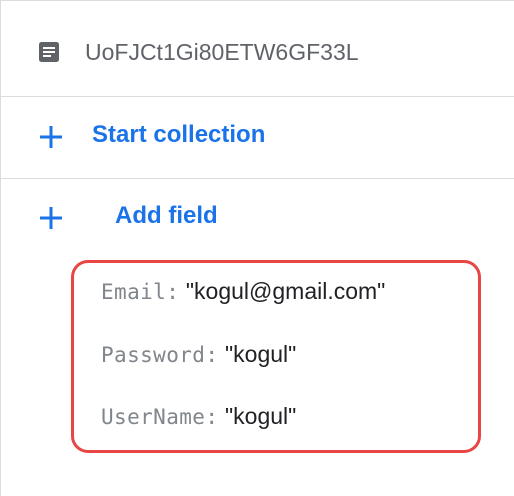  Describe the element at coordinates (166, 215) in the screenshot. I see `add-field-label: Add field` at that location.